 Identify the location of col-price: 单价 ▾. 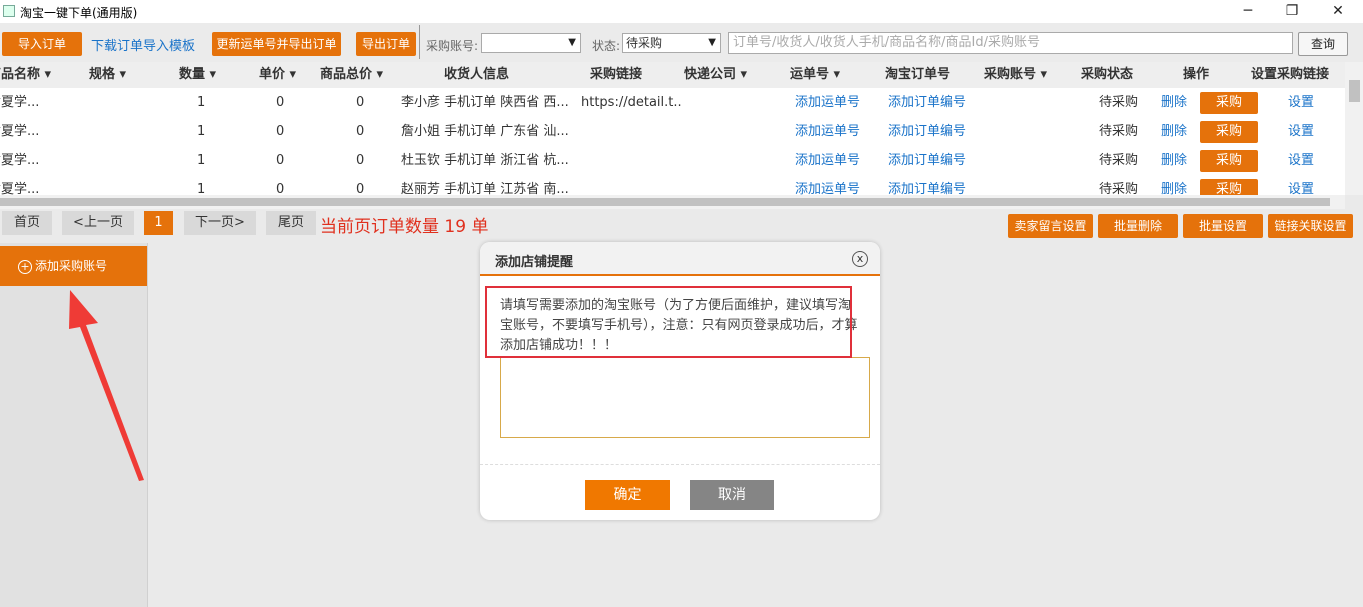
(289, 75).